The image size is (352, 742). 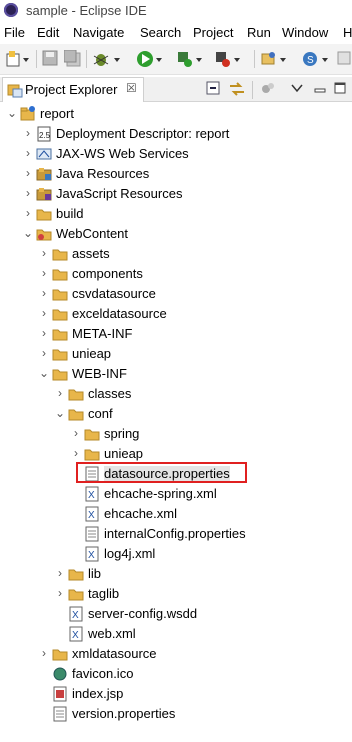 What do you see at coordinates (176, 434) in the screenshot?
I see `tree-item: › spring` at bounding box center [176, 434].